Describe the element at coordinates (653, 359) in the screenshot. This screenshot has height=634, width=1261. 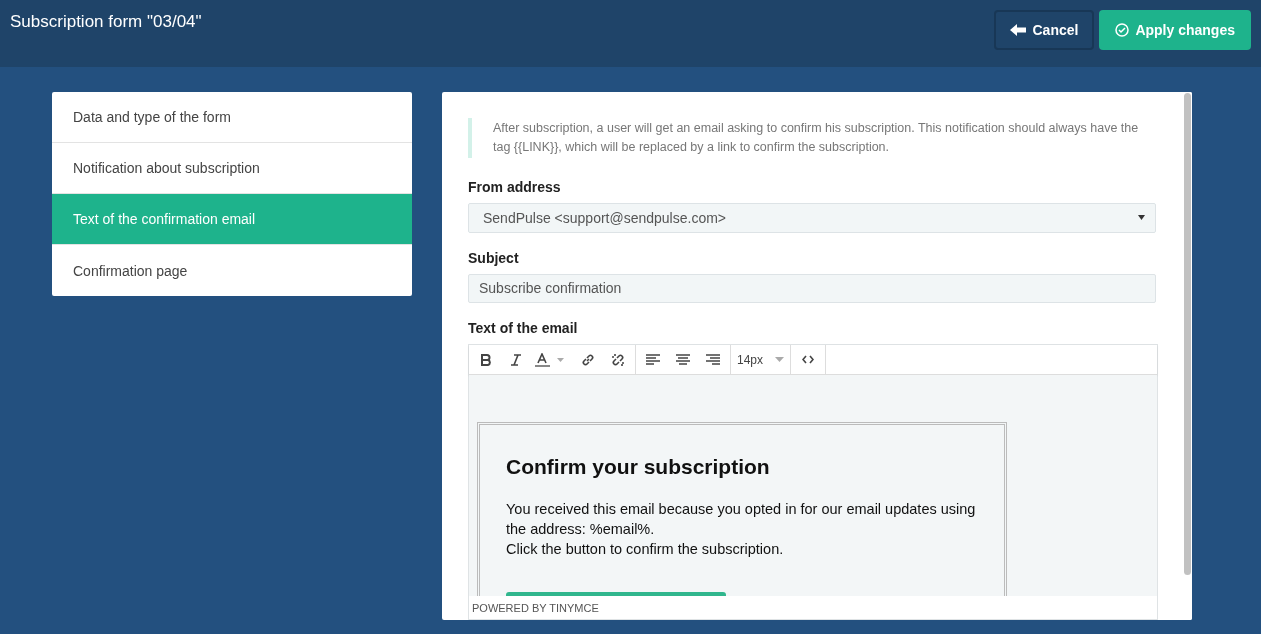
I see `align-left-icon` at that location.